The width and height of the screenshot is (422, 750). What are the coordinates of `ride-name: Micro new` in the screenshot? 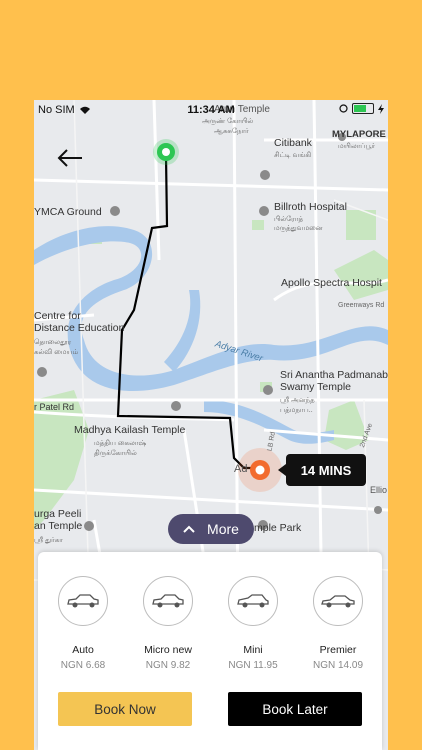 It's located at (168, 650).